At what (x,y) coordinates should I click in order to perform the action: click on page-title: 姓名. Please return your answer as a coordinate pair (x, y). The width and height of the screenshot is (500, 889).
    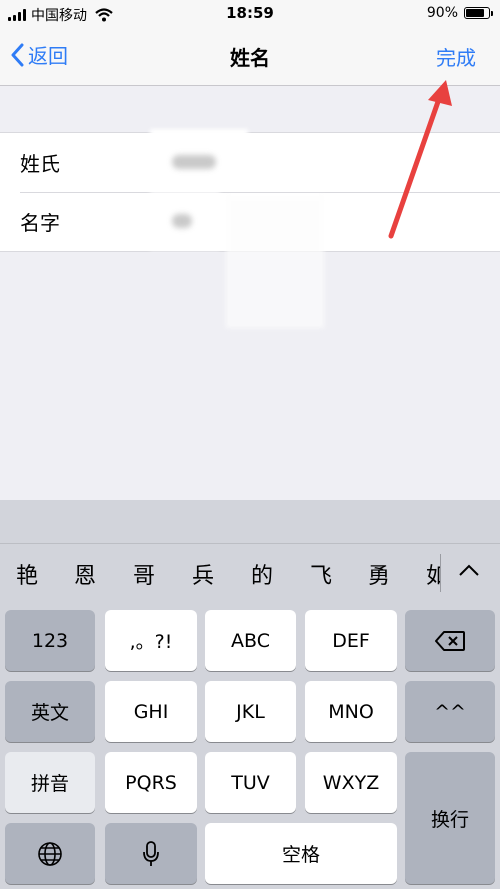
    Looking at the image, I should click on (250, 58).